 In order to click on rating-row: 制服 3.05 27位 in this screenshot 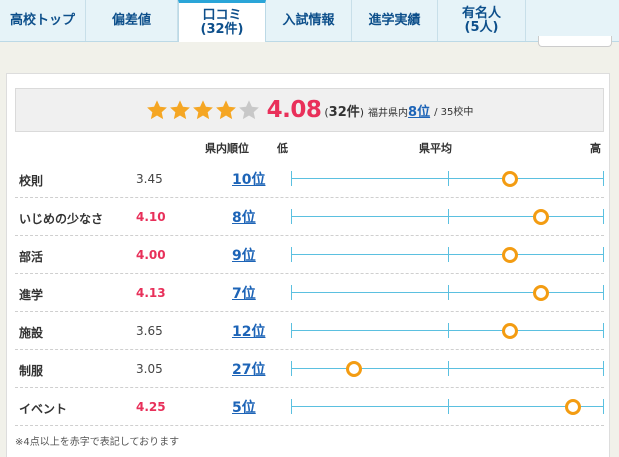, I will do `click(309, 369)`.